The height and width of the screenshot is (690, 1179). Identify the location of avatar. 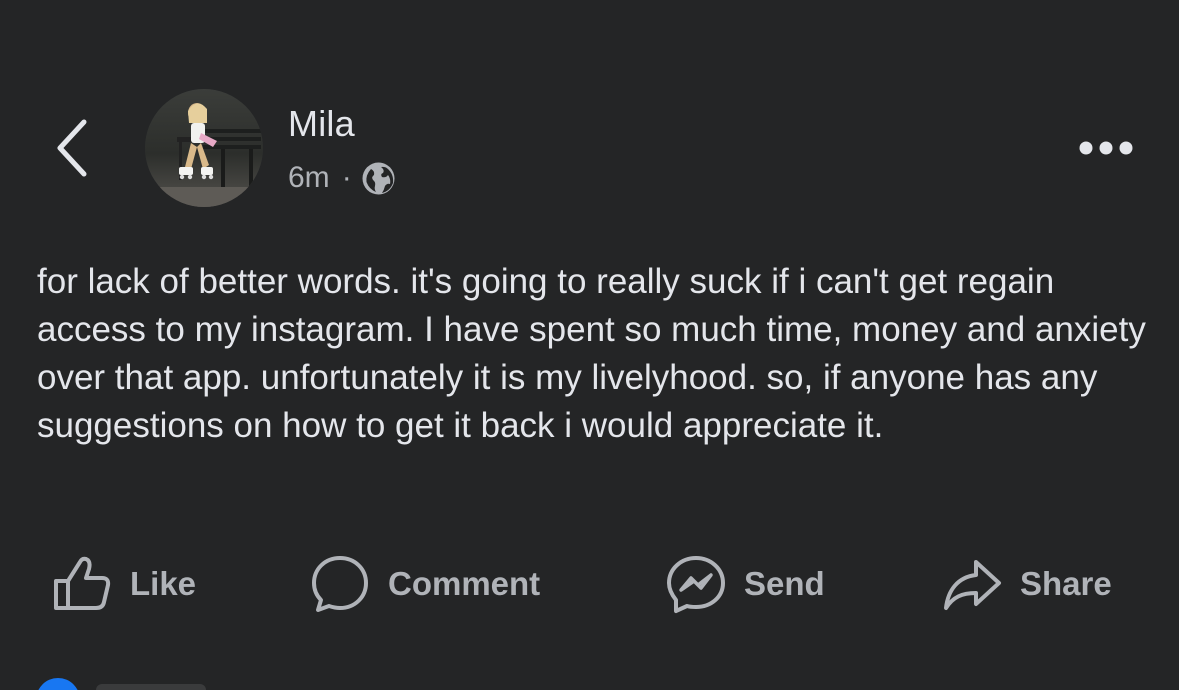
(204, 148).